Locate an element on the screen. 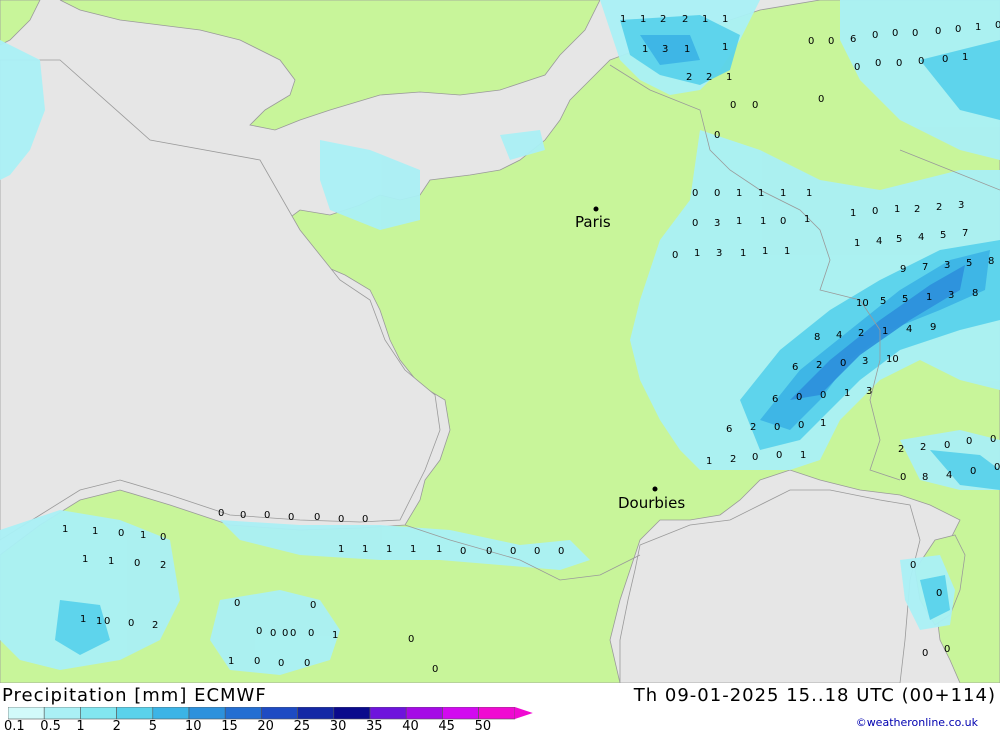 This screenshot has height=734, width=1000. scale-label: 0.1 is located at coordinates (14, 726).